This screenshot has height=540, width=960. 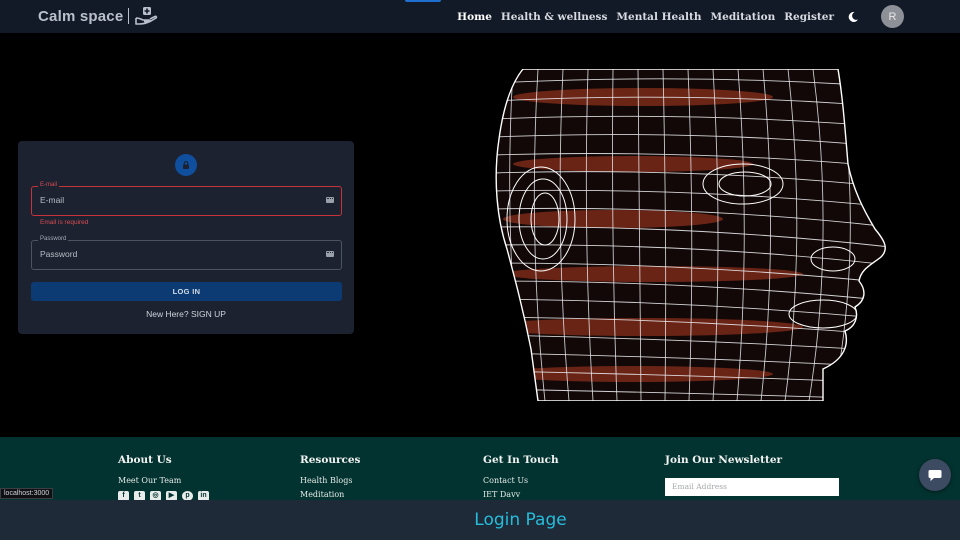 What do you see at coordinates (146, 16) in the screenshot?
I see `hand-heart-logo-icon` at bounding box center [146, 16].